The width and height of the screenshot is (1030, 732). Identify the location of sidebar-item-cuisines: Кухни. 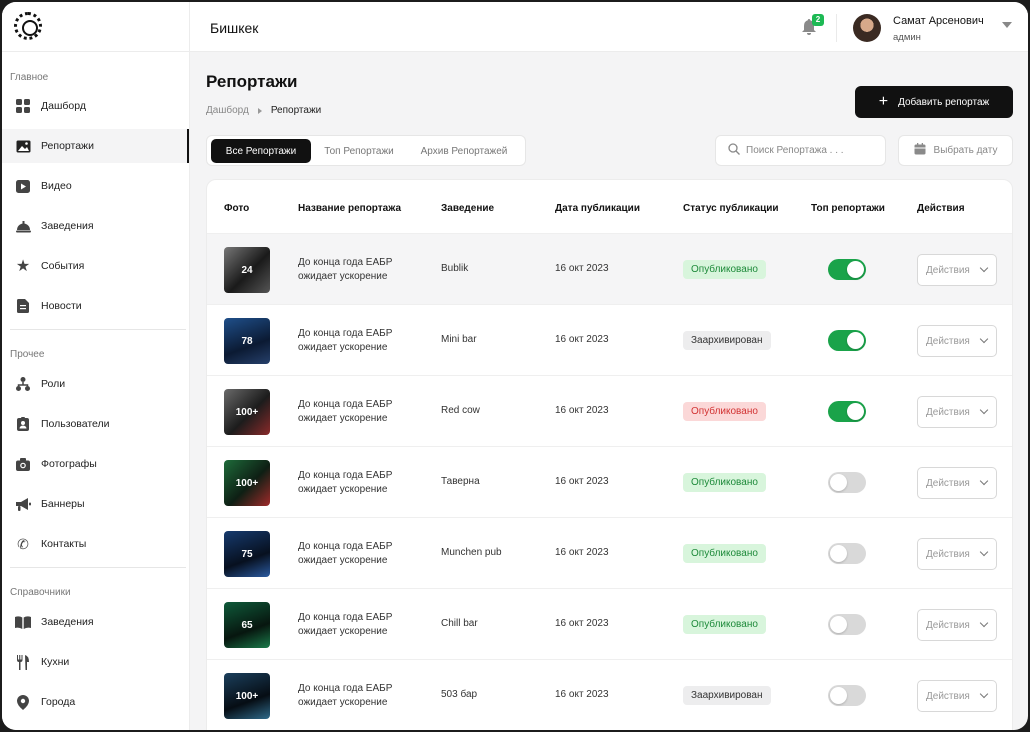
(95, 662).